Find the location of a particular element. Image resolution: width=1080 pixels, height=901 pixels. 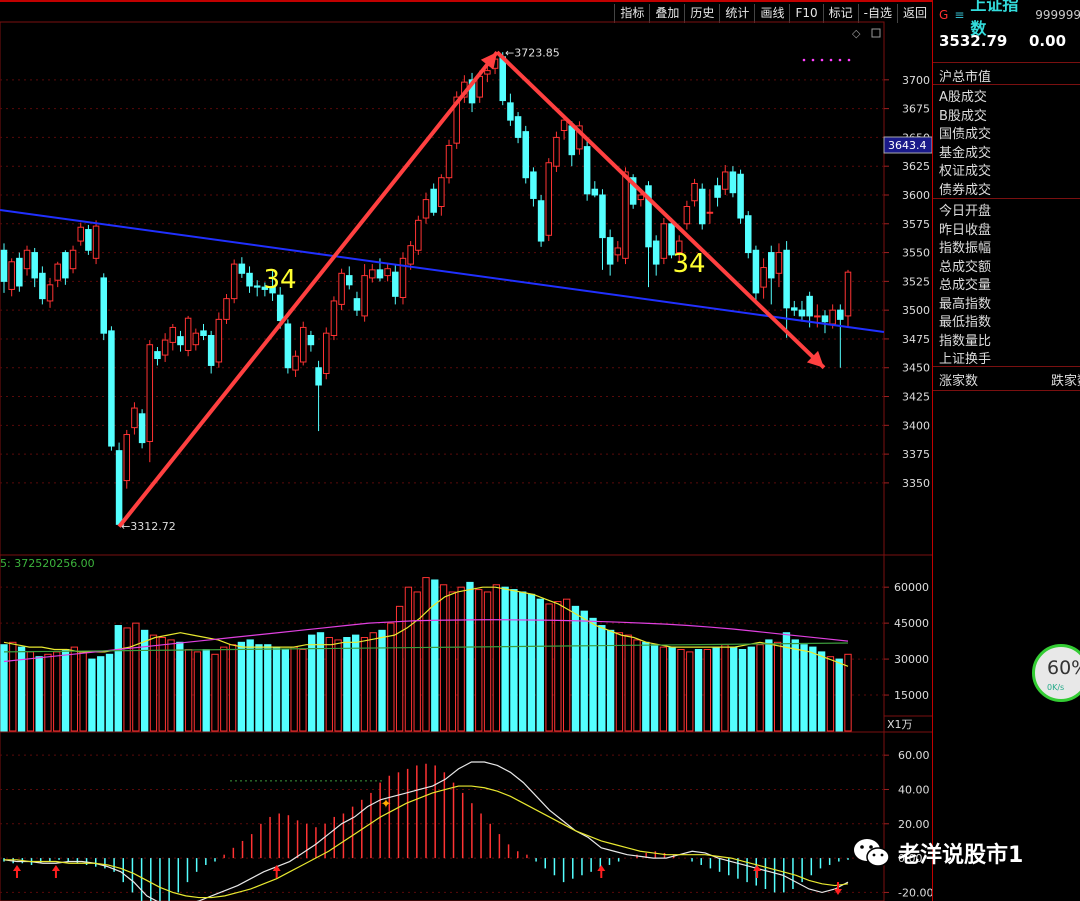

menu-icon: ≡ is located at coordinates (959, 15).